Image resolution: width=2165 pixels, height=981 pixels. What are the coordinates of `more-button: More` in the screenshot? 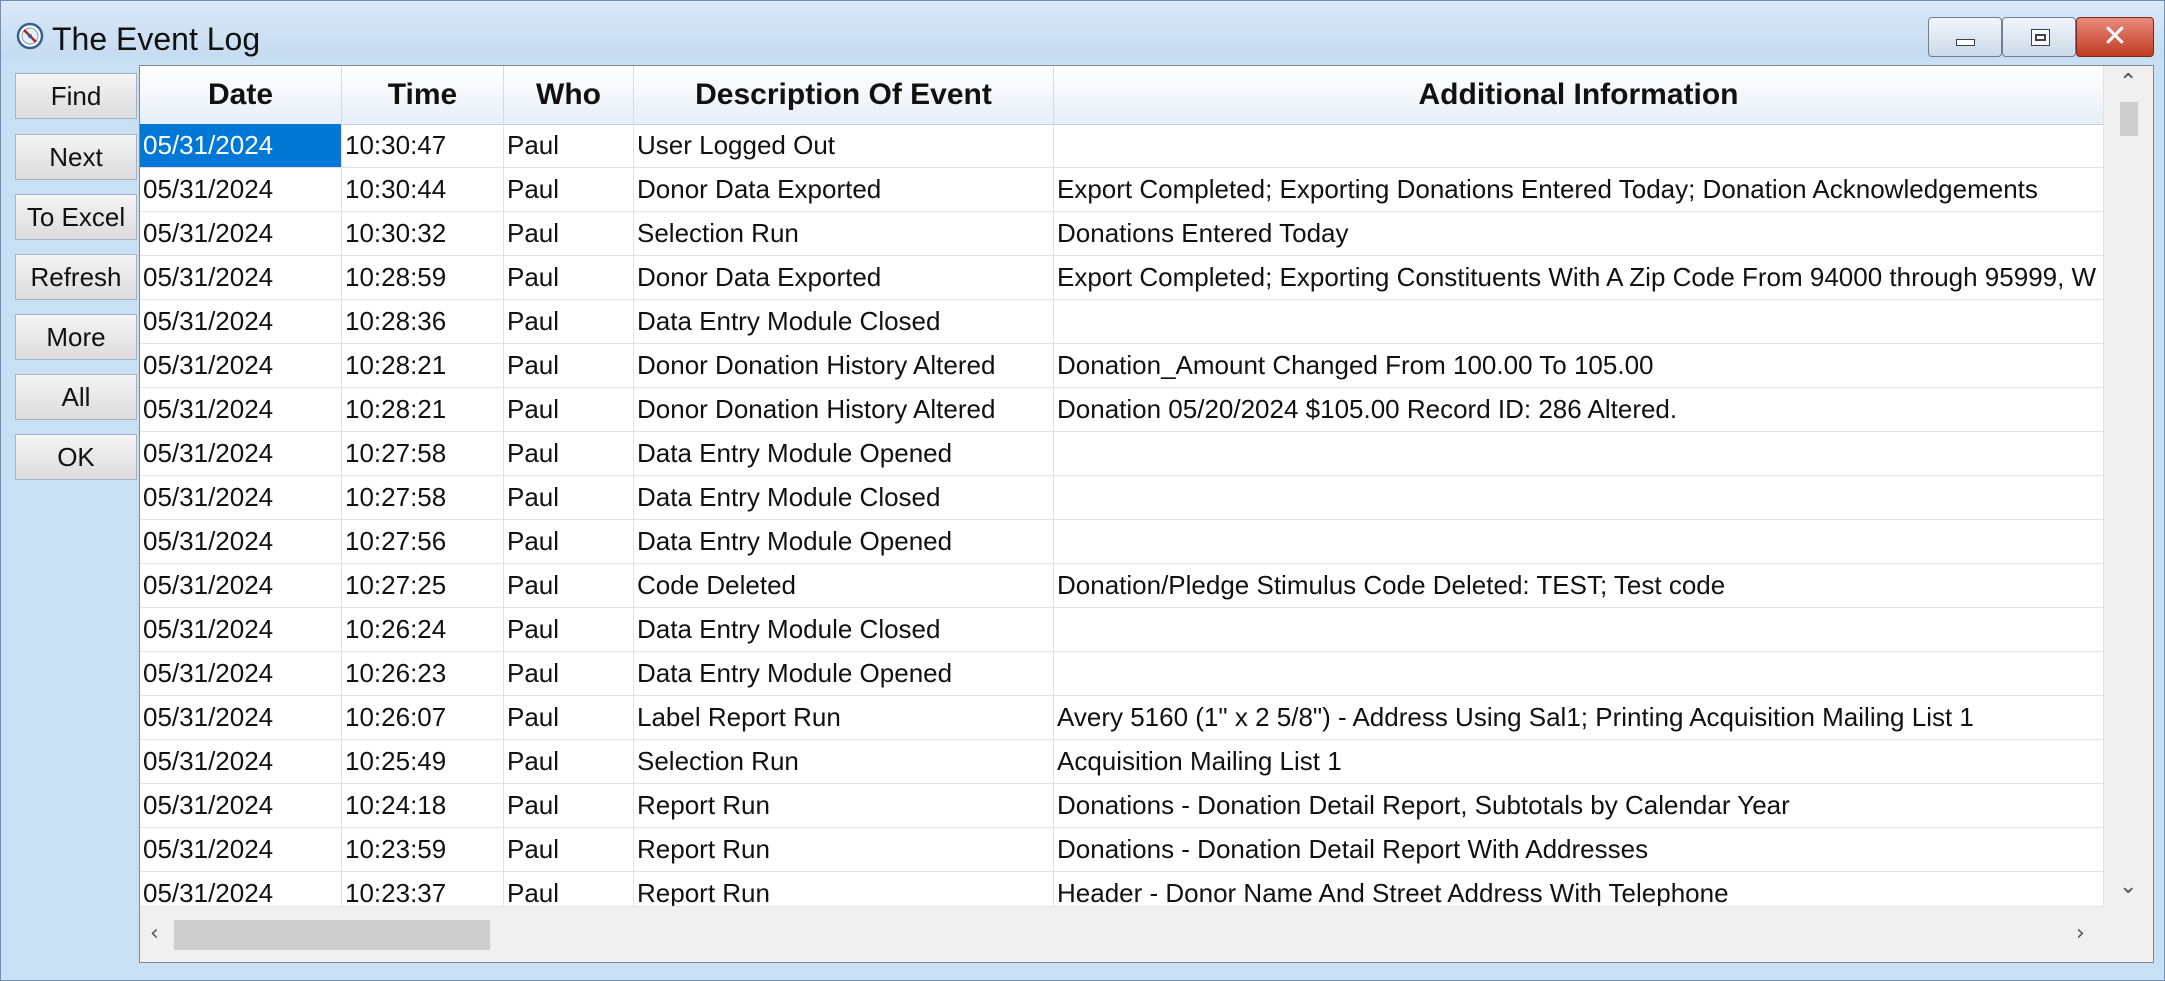 It's located at (76, 337).